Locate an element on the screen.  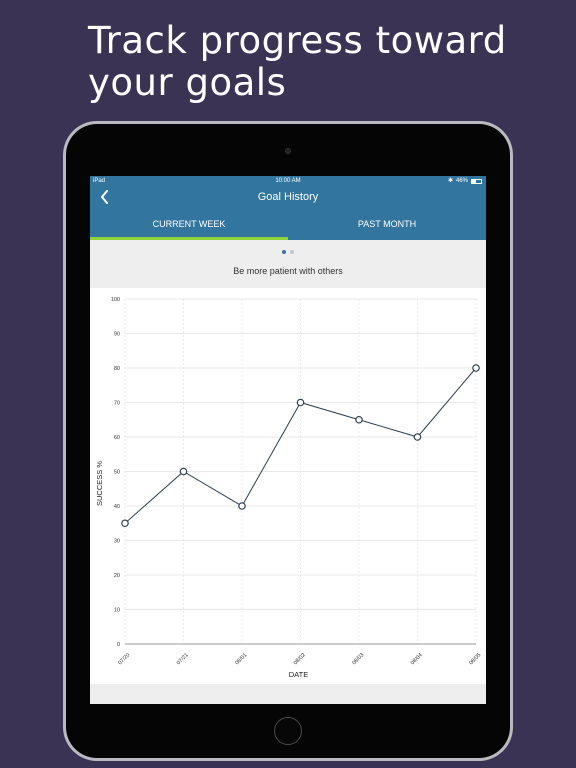
y-tick-label: 30 is located at coordinates (117, 542).